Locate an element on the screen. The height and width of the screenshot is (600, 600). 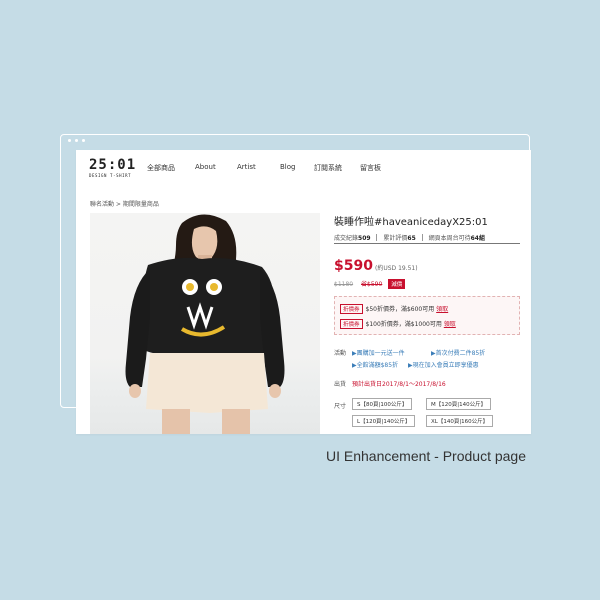
original-price-row: $1180 省$590 減價 is located at coordinates (370, 284).